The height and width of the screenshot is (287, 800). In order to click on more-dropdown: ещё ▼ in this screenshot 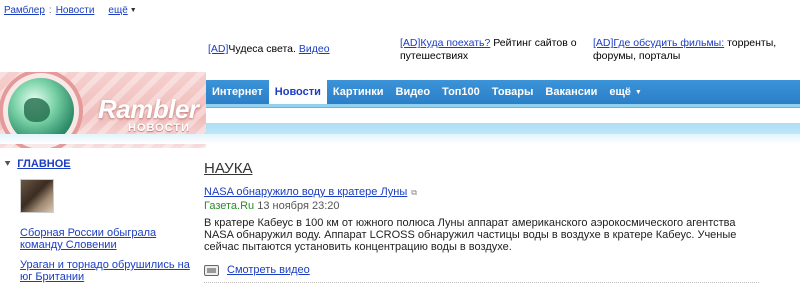, I will do `click(122, 10)`.